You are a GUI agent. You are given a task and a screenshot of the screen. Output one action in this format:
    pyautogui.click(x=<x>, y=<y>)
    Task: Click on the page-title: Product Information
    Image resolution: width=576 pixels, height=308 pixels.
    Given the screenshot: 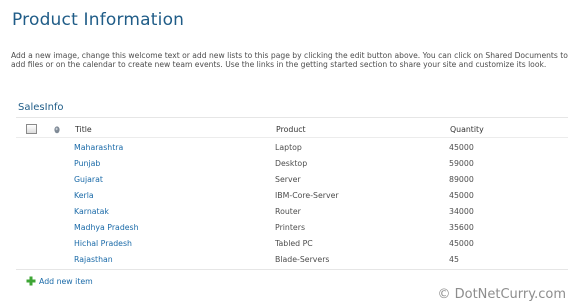 What is the action you would take?
    pyautogui.click(x=98, y=20)
    